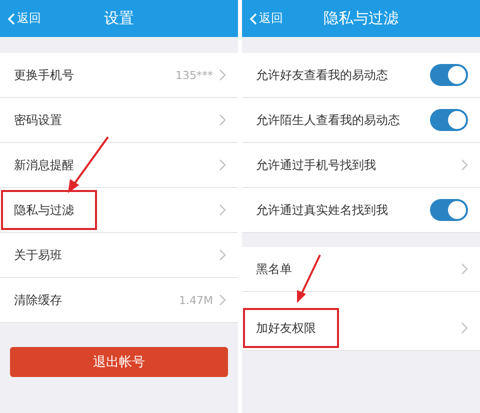  What do you see at coordinates (44, 165) in the screenshot?
I see `row-label: 新消息提醒` at bounding box center [44, 165].